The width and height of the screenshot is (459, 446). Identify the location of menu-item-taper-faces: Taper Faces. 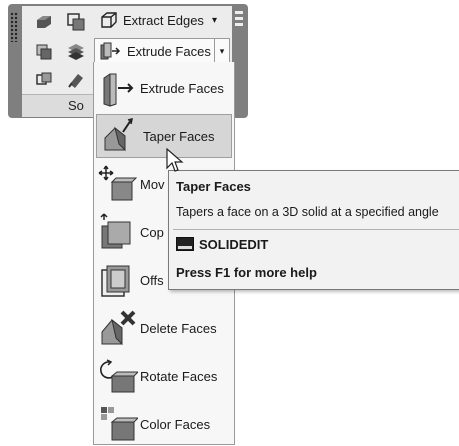
(164, 136).